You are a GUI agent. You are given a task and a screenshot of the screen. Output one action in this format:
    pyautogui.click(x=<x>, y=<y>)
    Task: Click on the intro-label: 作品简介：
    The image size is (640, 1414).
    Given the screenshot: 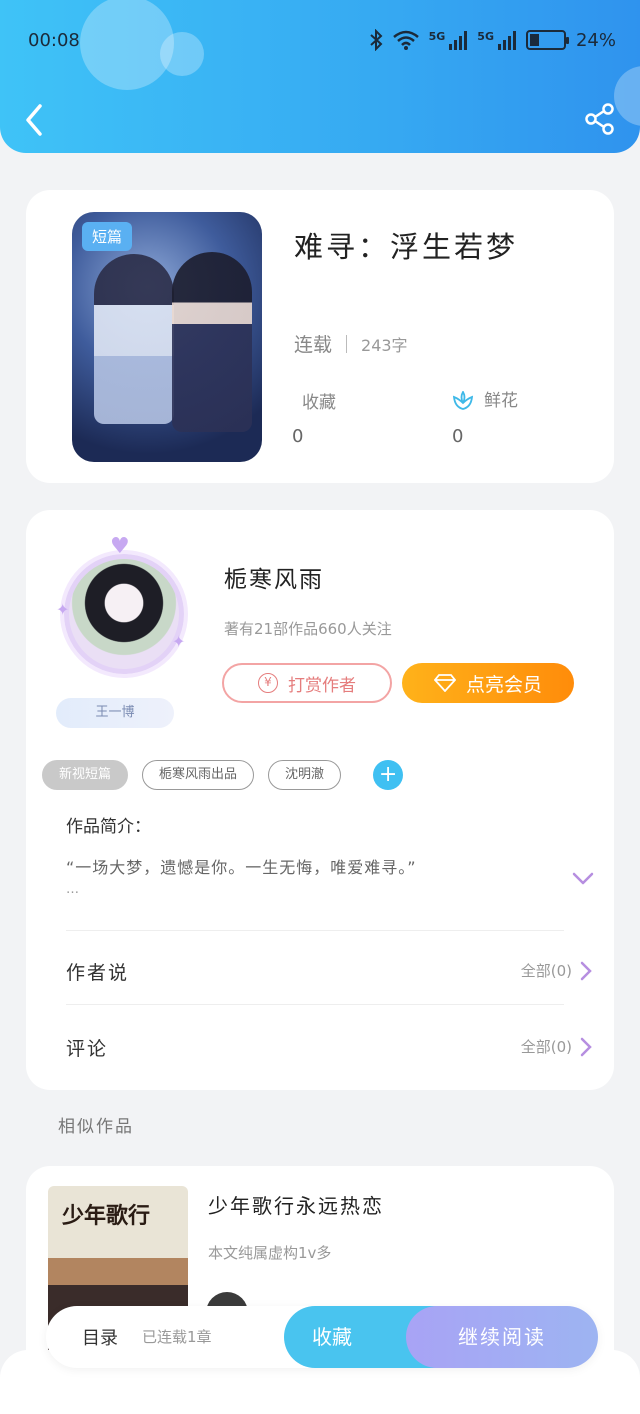 What is the action you would take?
    pyautogui.click(x=108, y=827)
    